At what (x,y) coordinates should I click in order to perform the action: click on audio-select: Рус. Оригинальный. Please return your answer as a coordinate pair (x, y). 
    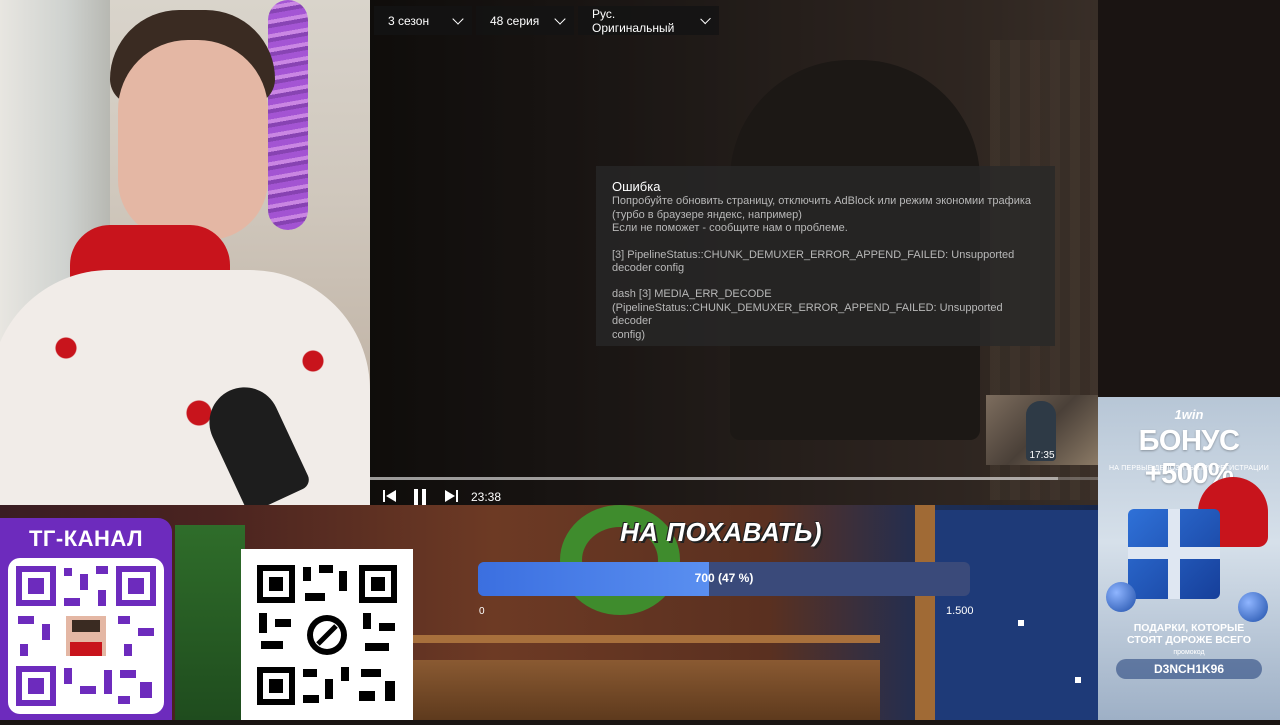
    Looking at the image, I should click on (648, 20).